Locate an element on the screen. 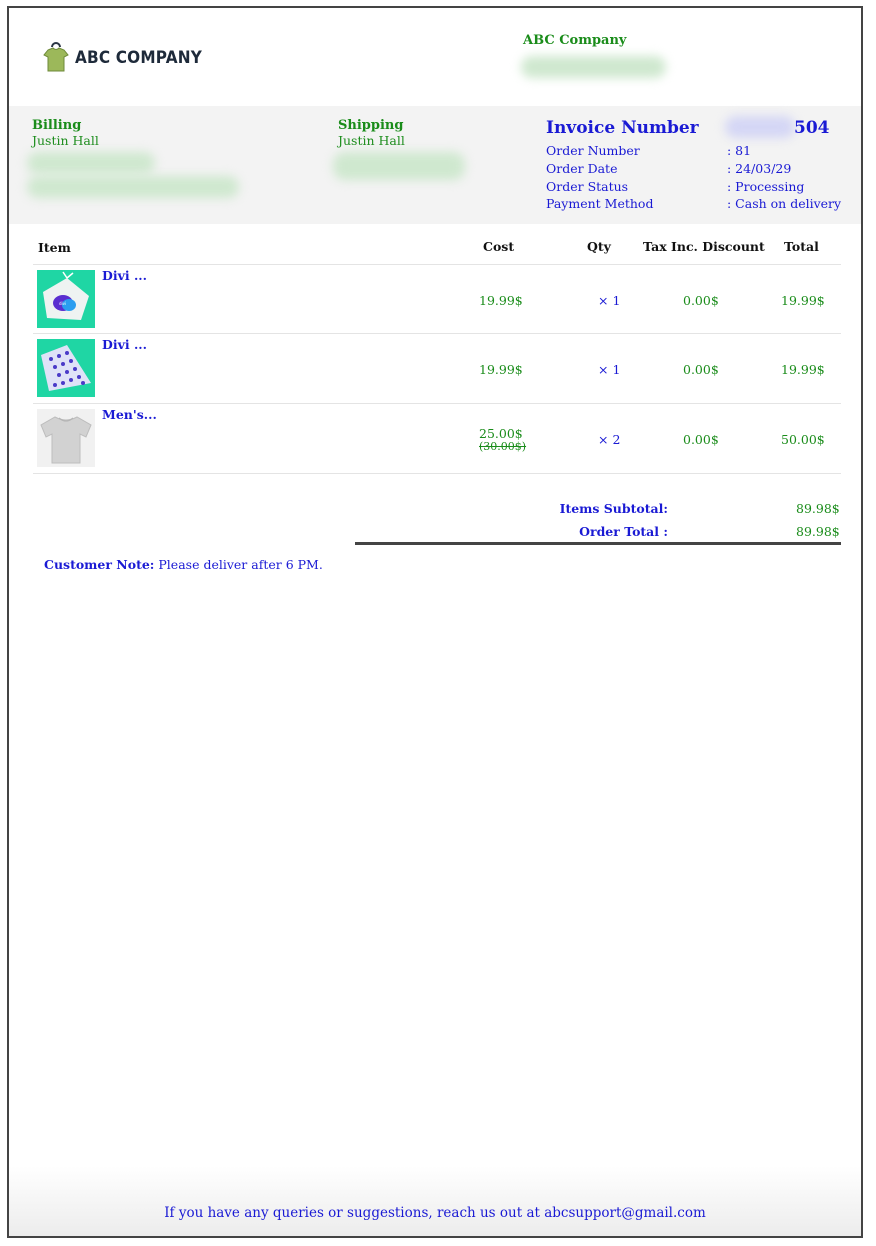 Image resolution: width=876 pixels, height=1246 pixels. tshirt-bag-logo-icon is located at coordinates (56, 57).